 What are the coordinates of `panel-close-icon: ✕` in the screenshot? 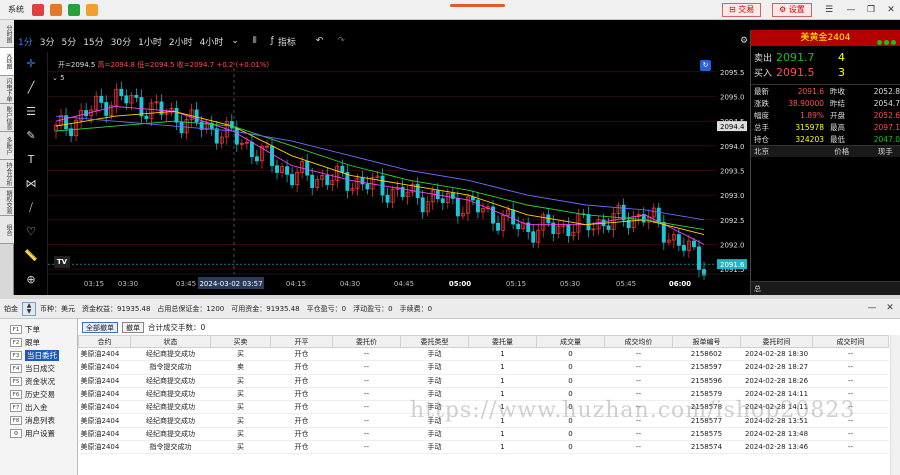 It's located at (890, 308).